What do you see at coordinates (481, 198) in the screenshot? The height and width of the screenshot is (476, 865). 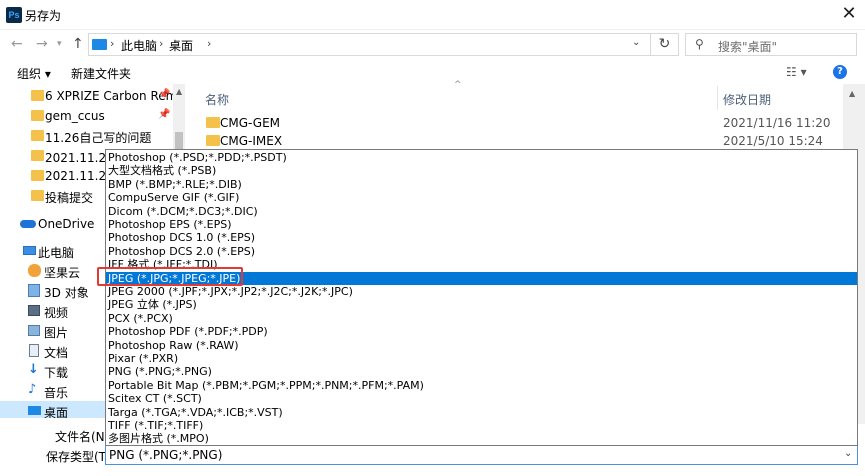 I see `save-type-option: CompuServe GIF (*.GIF)` at bounding box center [481, 198].